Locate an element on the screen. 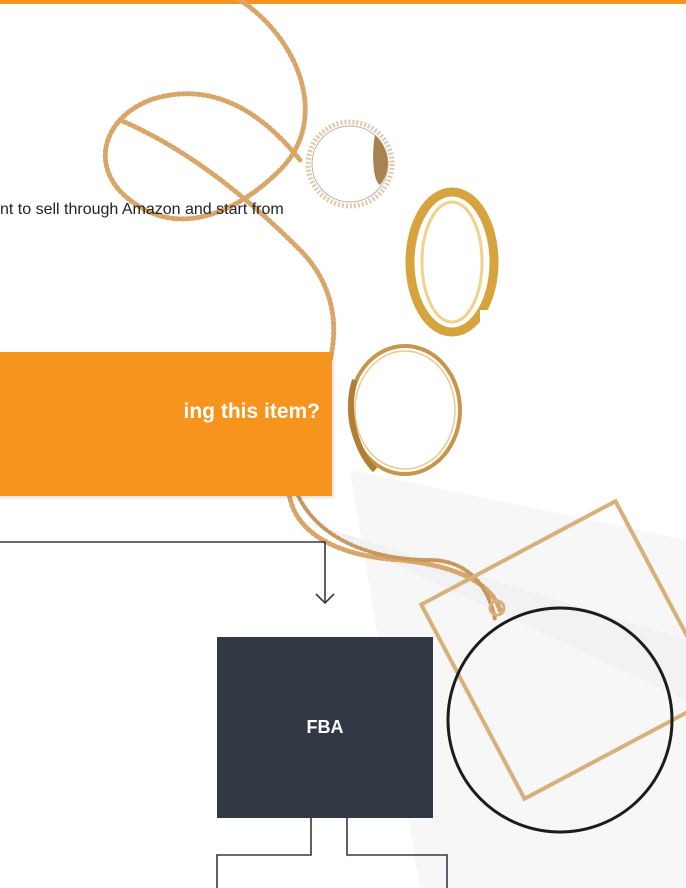 The height and width of the screenshot is (888, 686). fba-node-label: FBA is located at coordinates (325, 727).